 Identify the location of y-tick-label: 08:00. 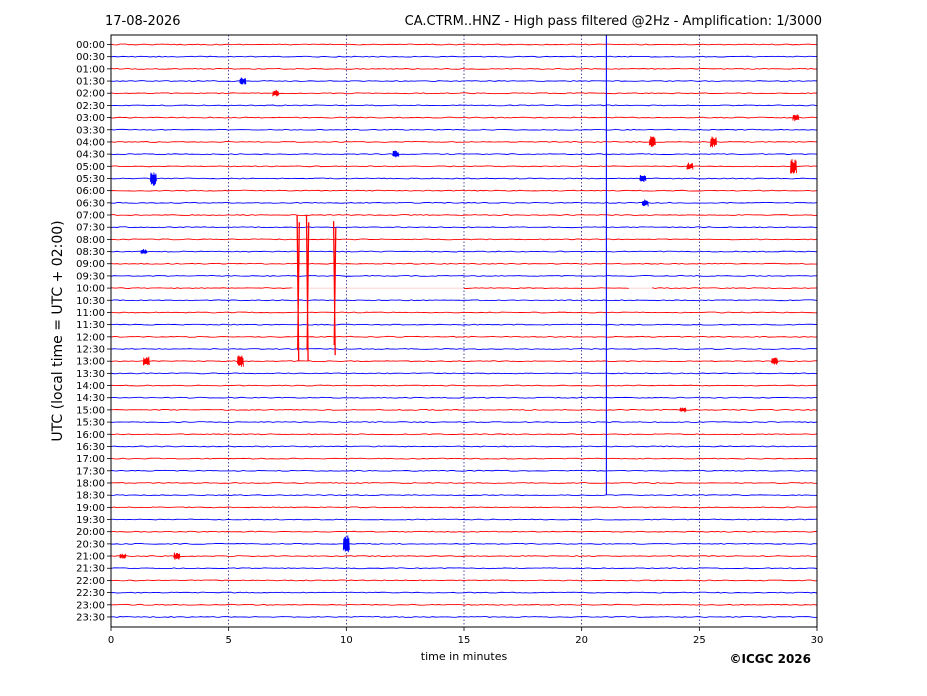
(90, 240).